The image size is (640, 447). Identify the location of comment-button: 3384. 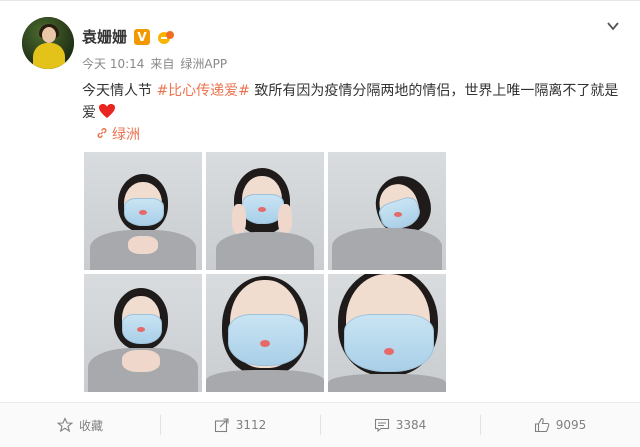
(400, 425).